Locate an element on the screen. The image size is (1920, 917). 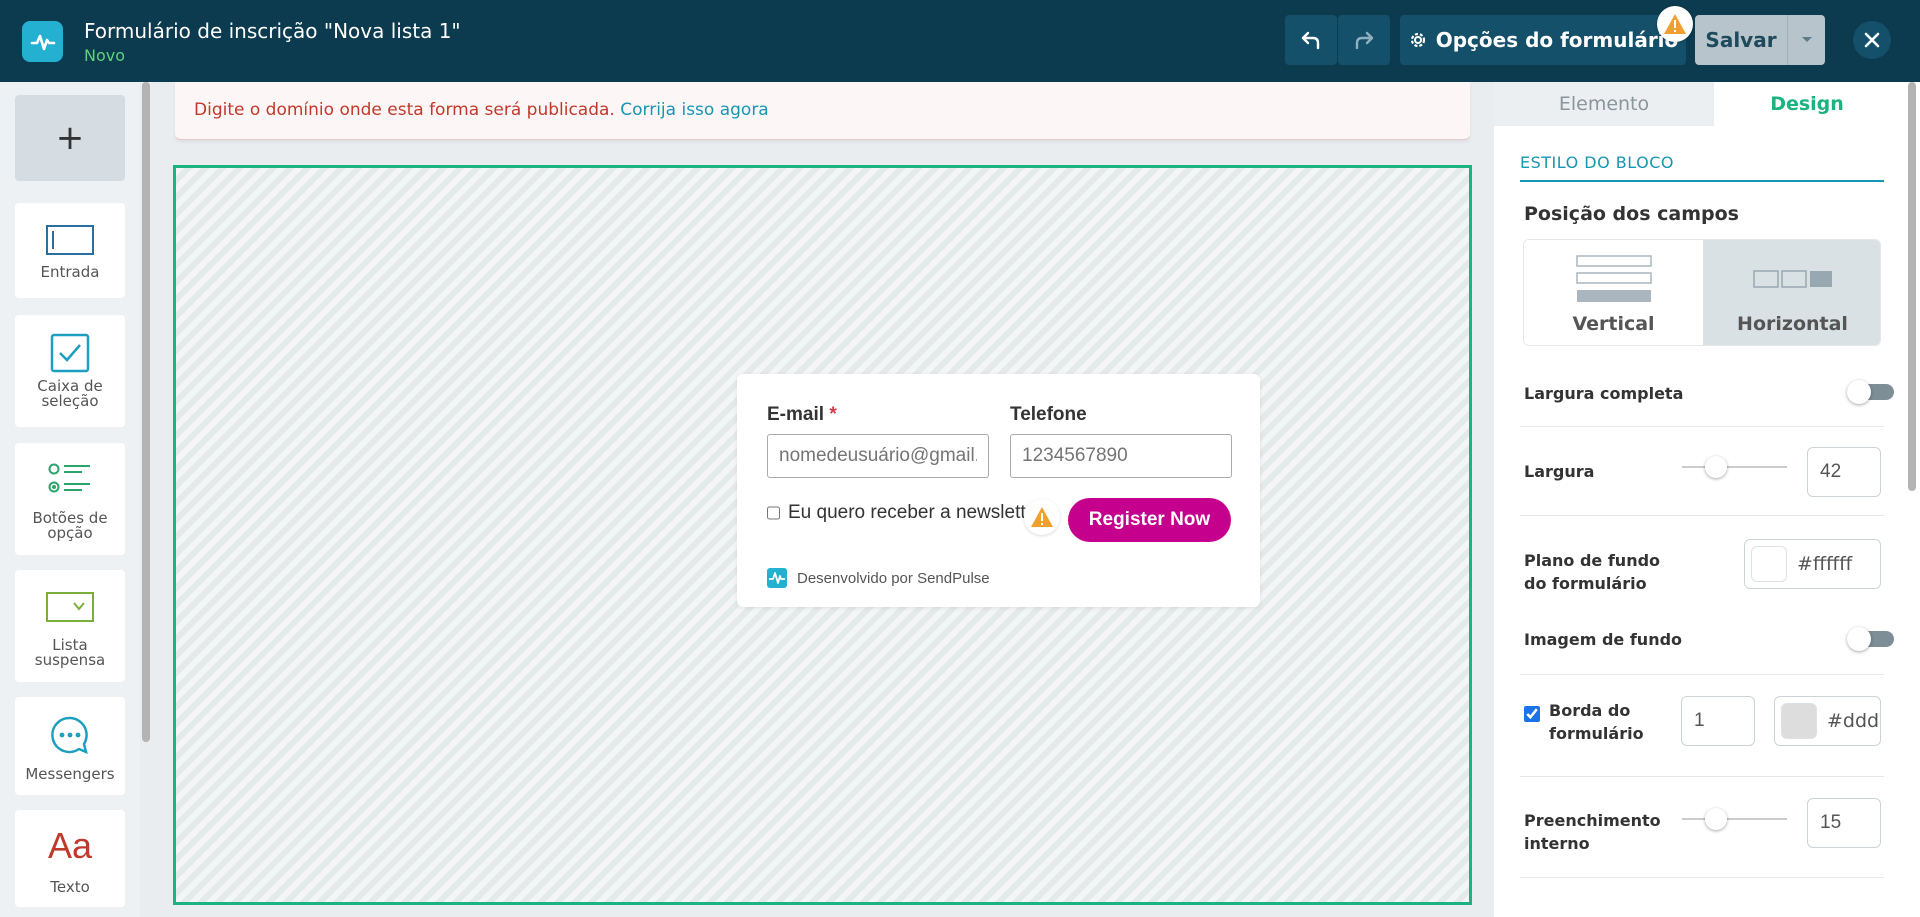
layout-vertical-option: Vertical is located at coordinates (1613, 292).